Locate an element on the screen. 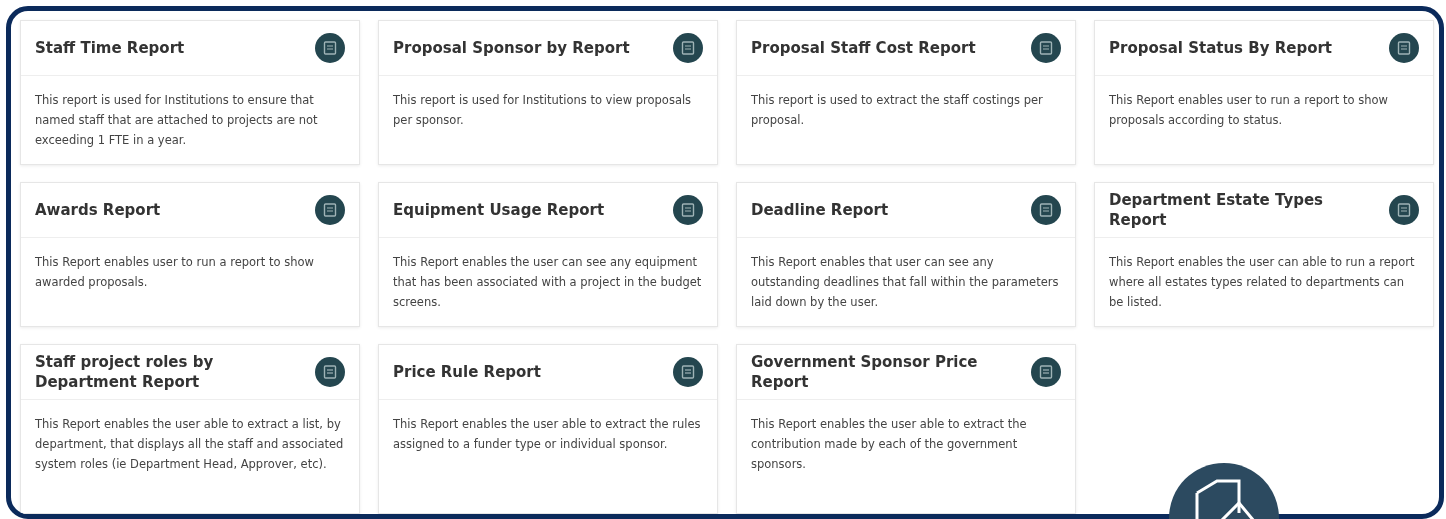  report-title: Department Estate Types Report is located at coordinates (1217, 210).